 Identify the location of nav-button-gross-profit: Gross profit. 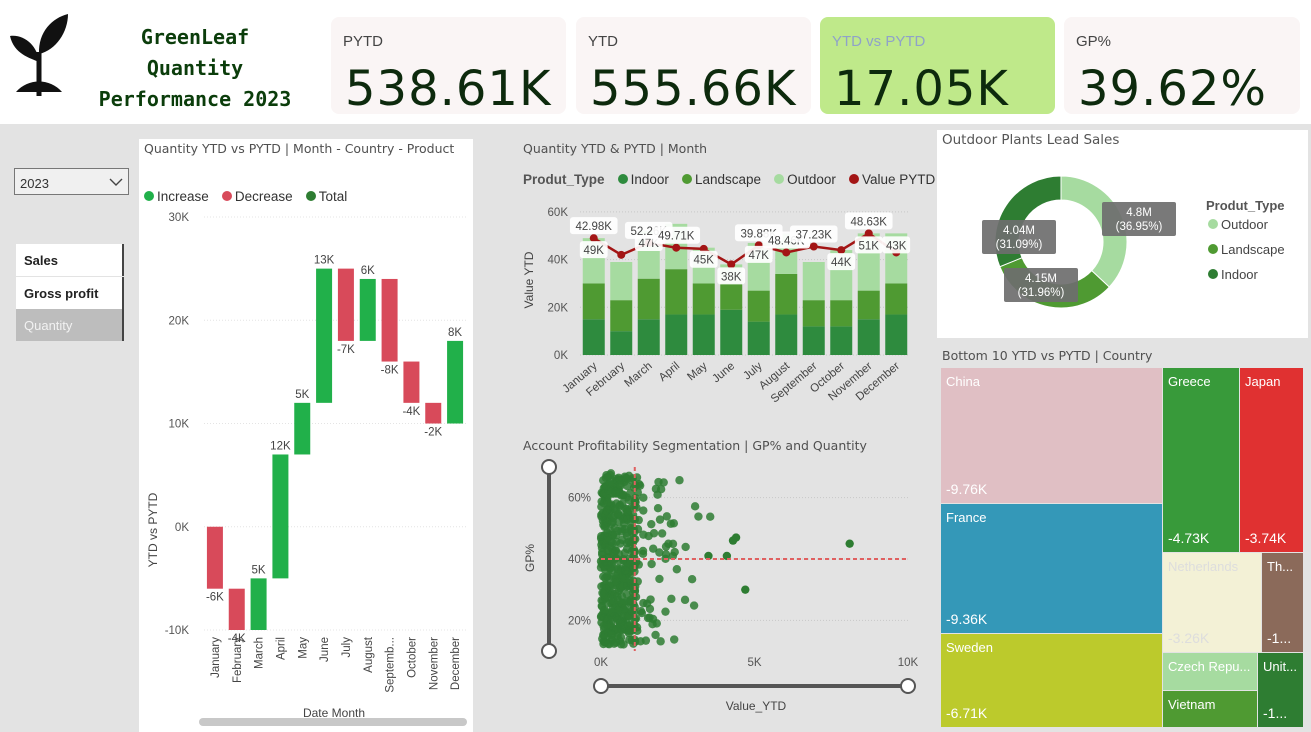
(70, 293).